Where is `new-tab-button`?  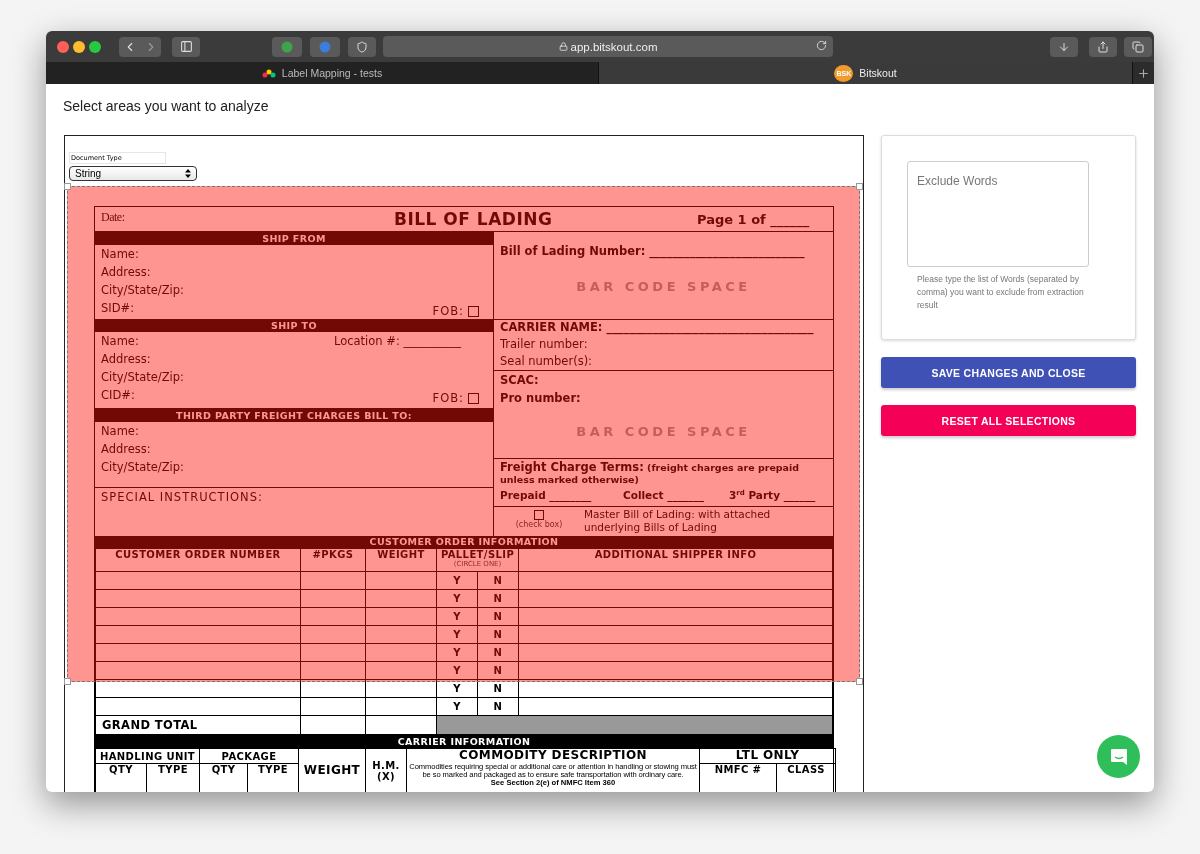
new-tab-button is located at coordinates (1143, 73).